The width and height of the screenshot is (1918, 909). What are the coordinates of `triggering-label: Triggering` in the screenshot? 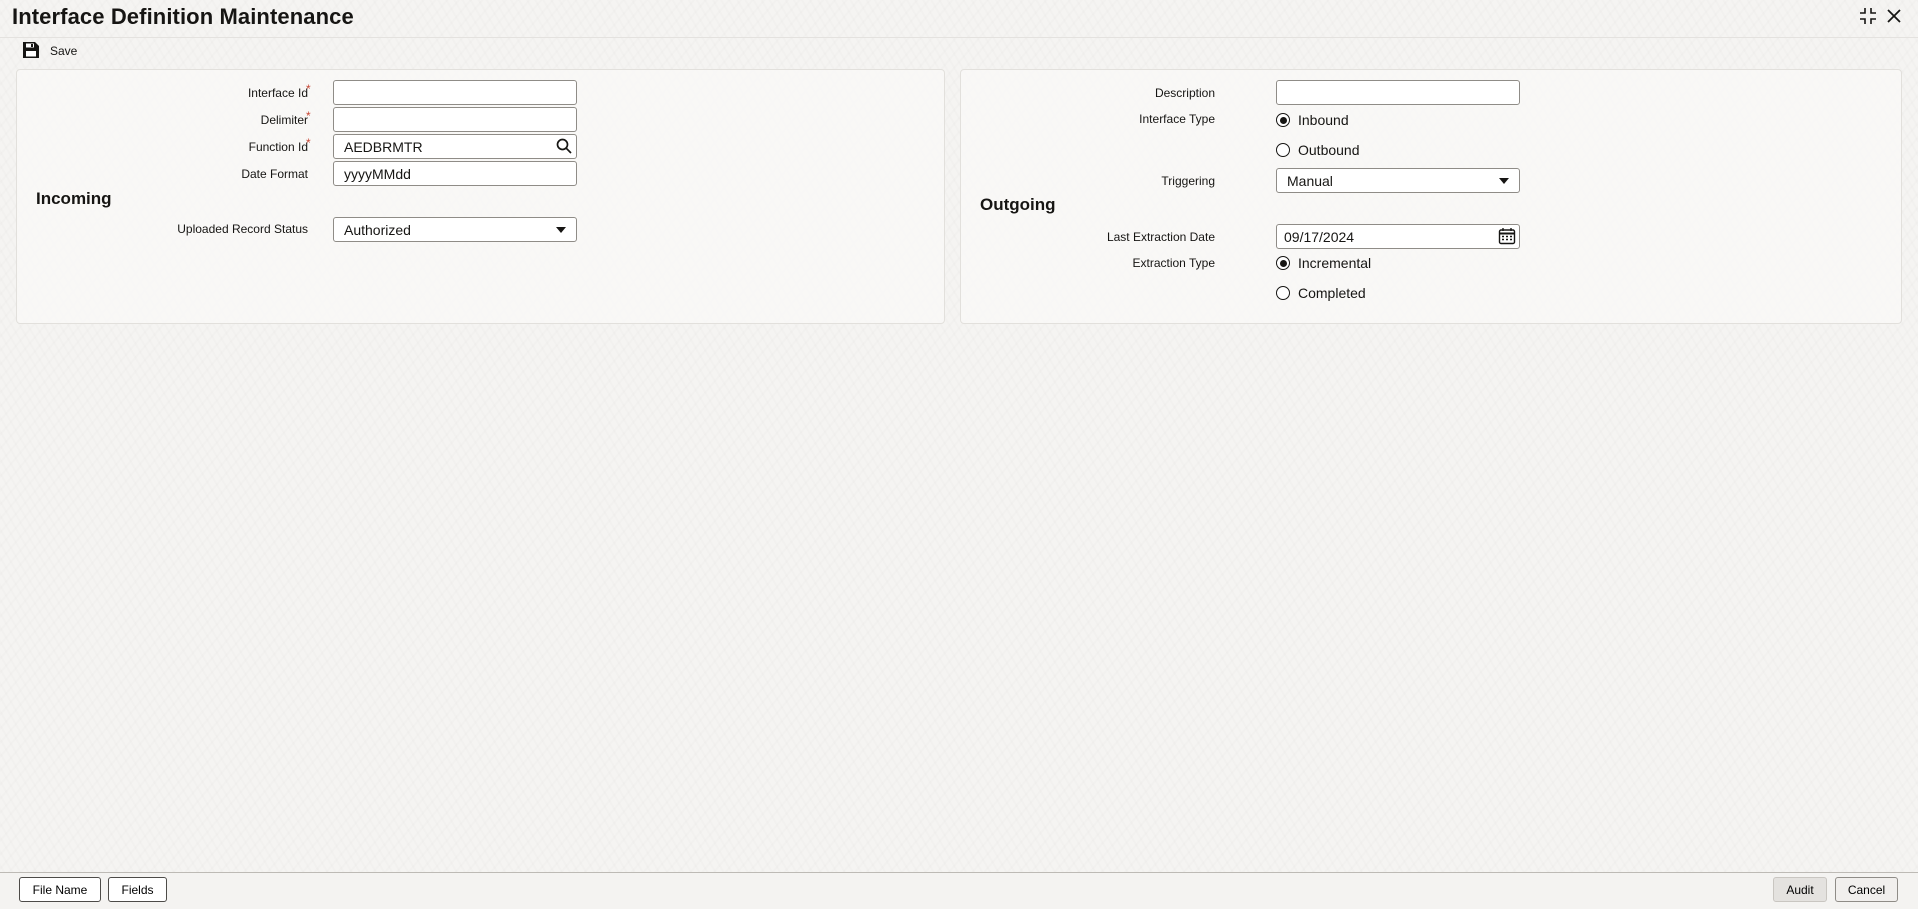 It's located at (1188, 181).